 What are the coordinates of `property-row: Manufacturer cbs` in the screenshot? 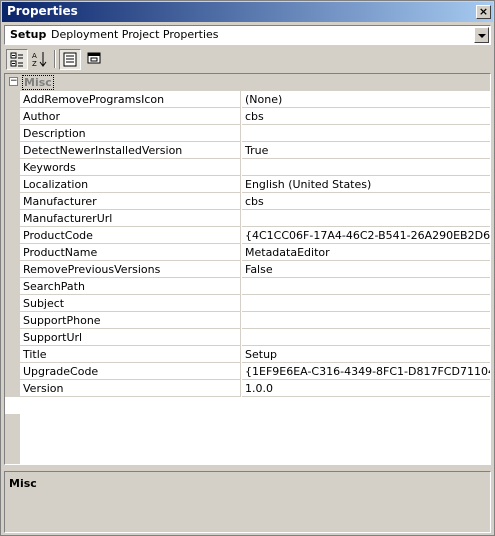 It's located at (247, 201).